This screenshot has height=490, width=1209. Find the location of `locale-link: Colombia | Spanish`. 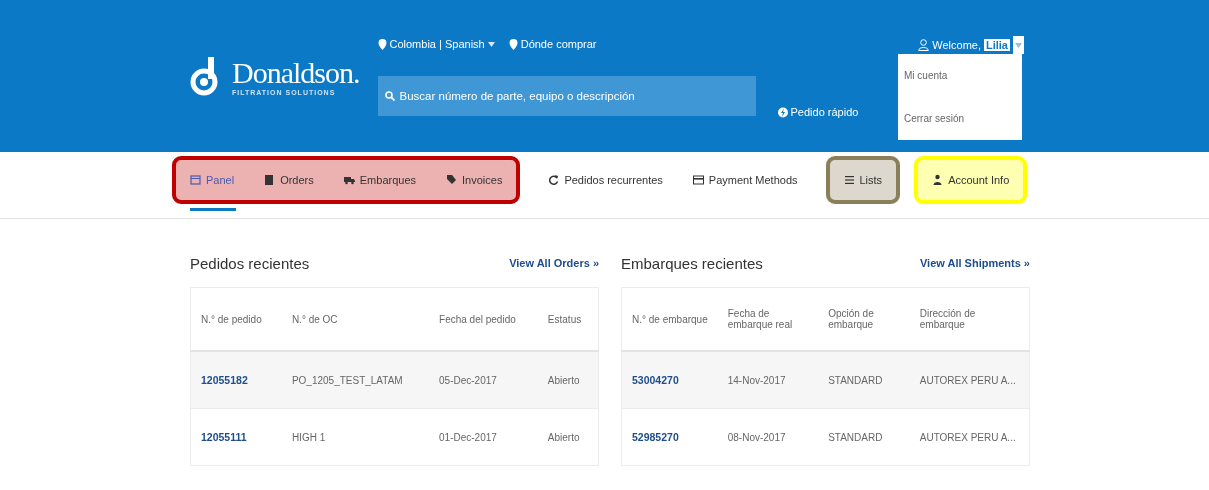

locale-link: Colombia | Spanish is located at coordinates (437, 44).